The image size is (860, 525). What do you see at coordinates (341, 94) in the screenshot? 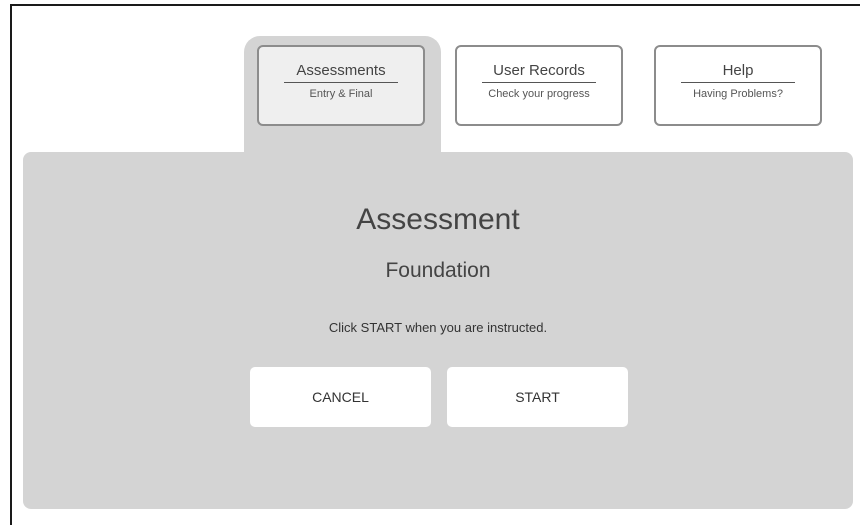
I see `tab-assessments-subtitle: Entry & Final` at bounding box center [341, 94].